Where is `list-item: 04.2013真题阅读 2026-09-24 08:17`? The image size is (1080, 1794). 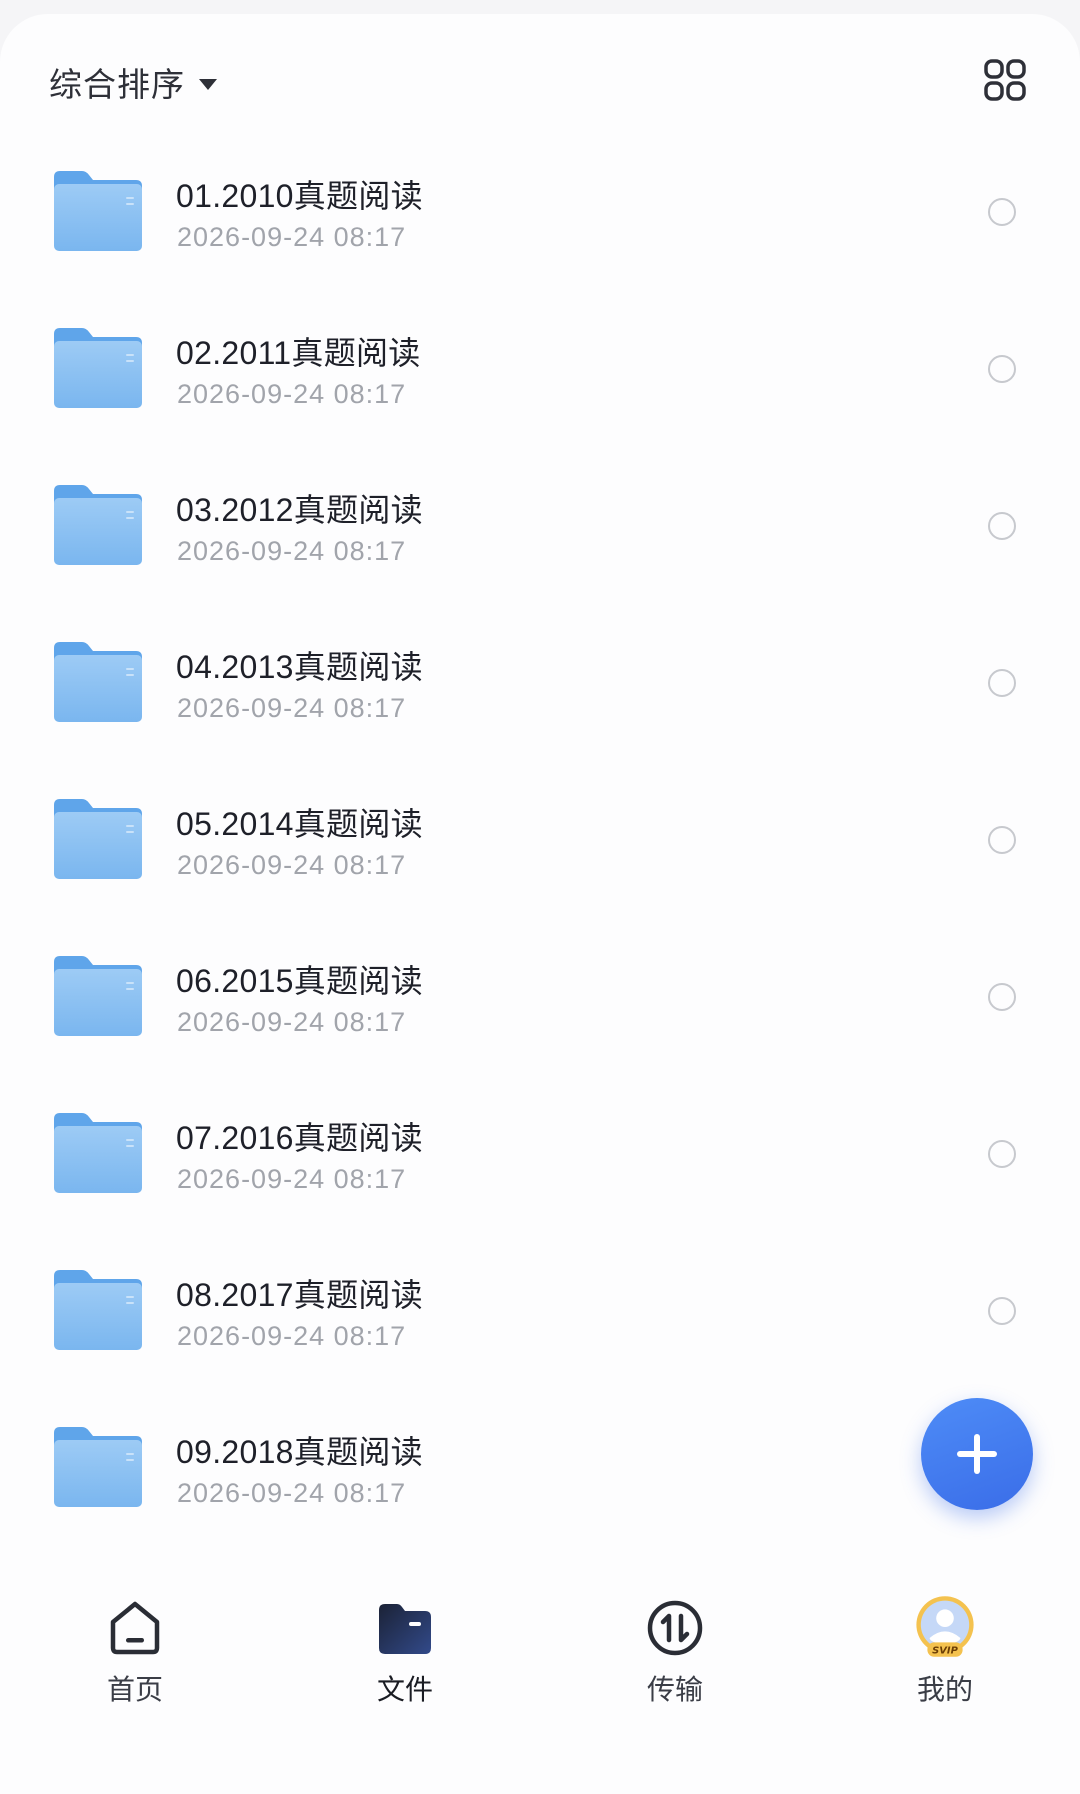
list-item: 04.2013真题阅读 2026-09-24 08:17 is located at coordinates (540, 685).